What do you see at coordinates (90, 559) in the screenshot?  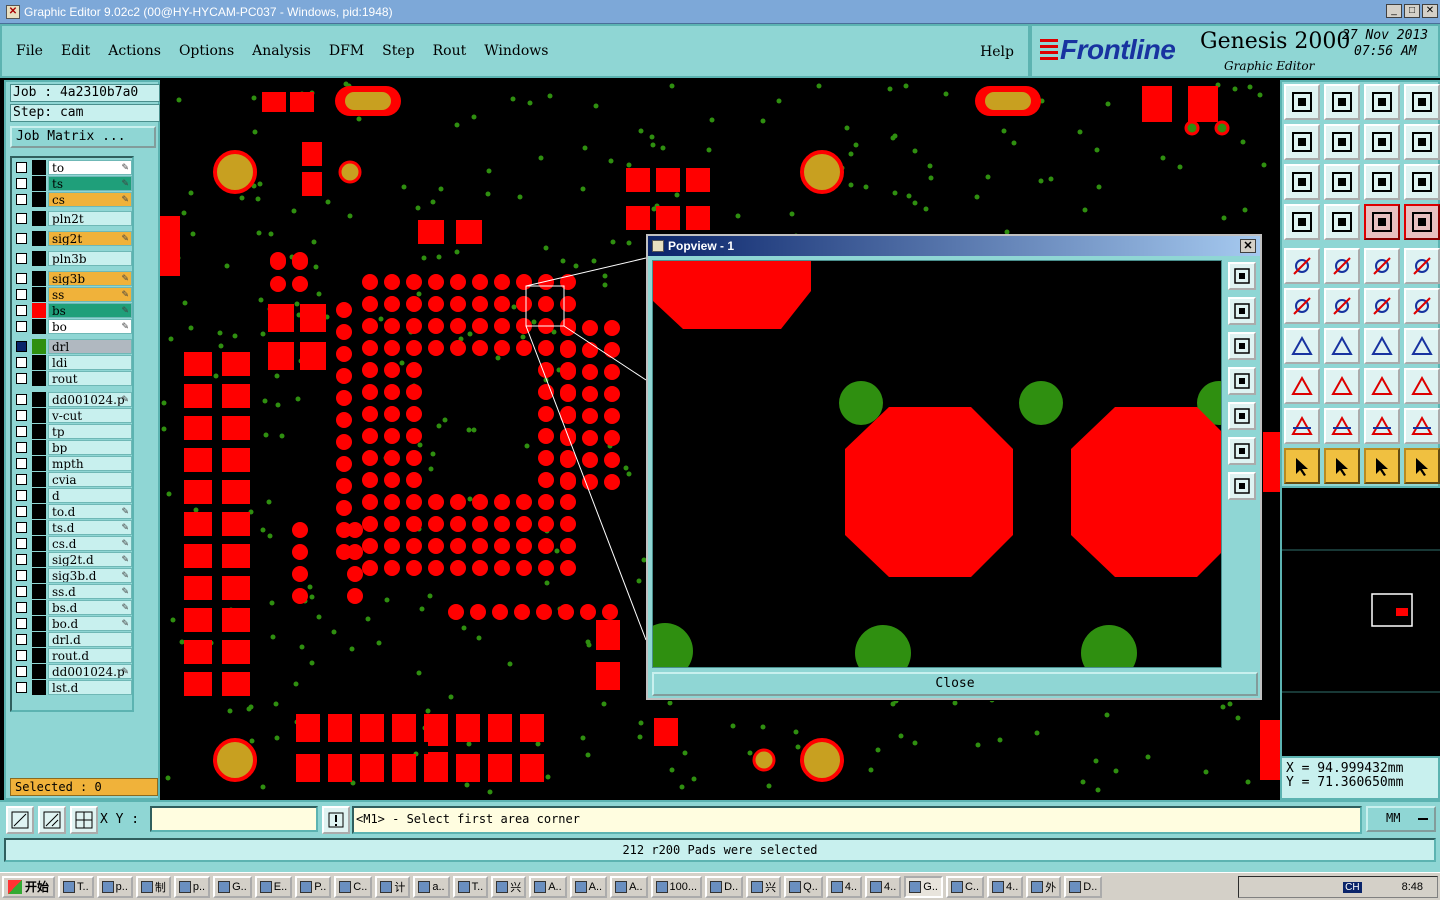 I see `layer-name: sig2t.d ✎` at bounding box center [90, 559].